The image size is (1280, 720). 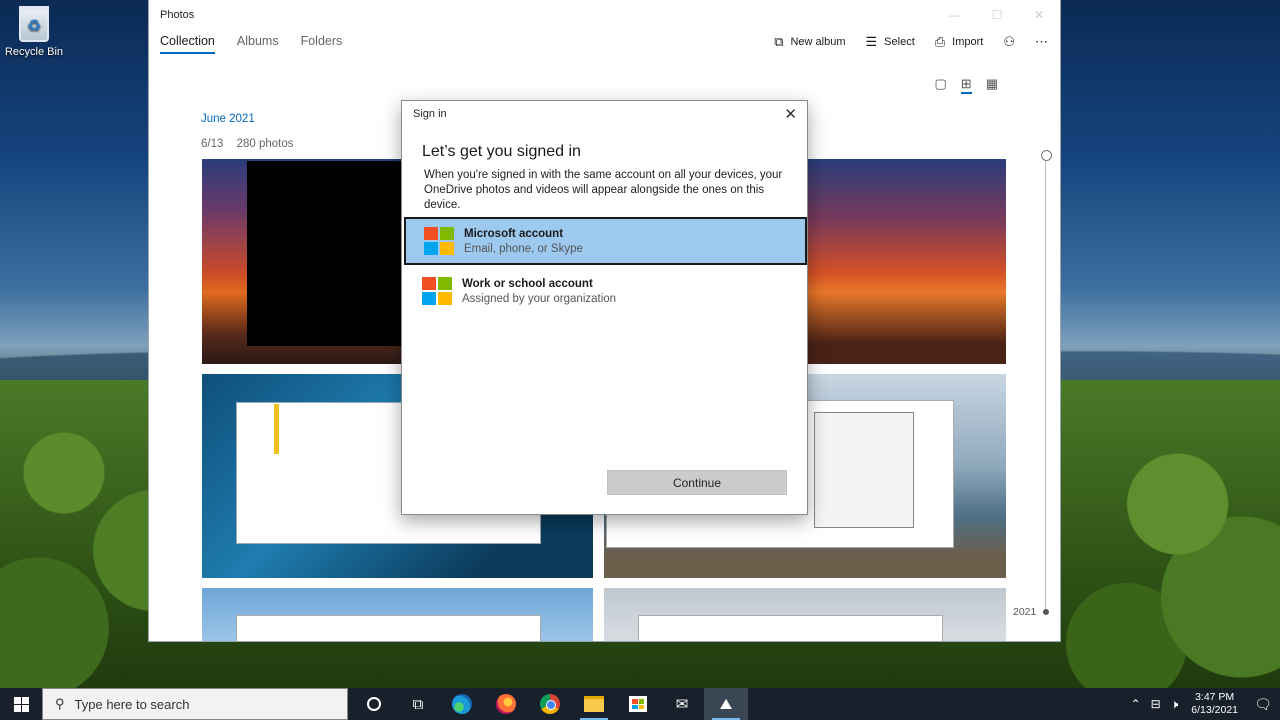 I want to click on new-album-button: ⧉ New album, so click(x=809, y=42).